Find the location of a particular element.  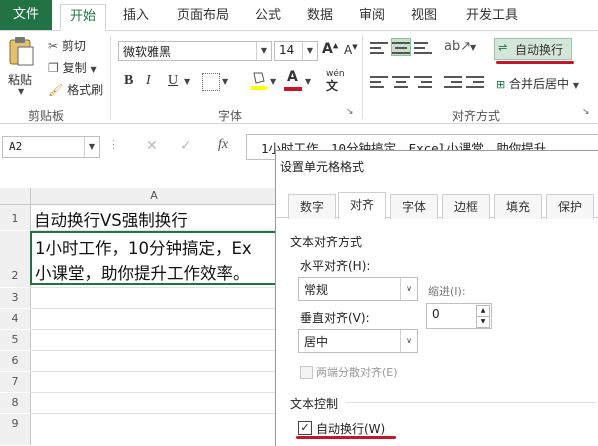

cancel-icon: ✕ is located at coordinates (152, 146).